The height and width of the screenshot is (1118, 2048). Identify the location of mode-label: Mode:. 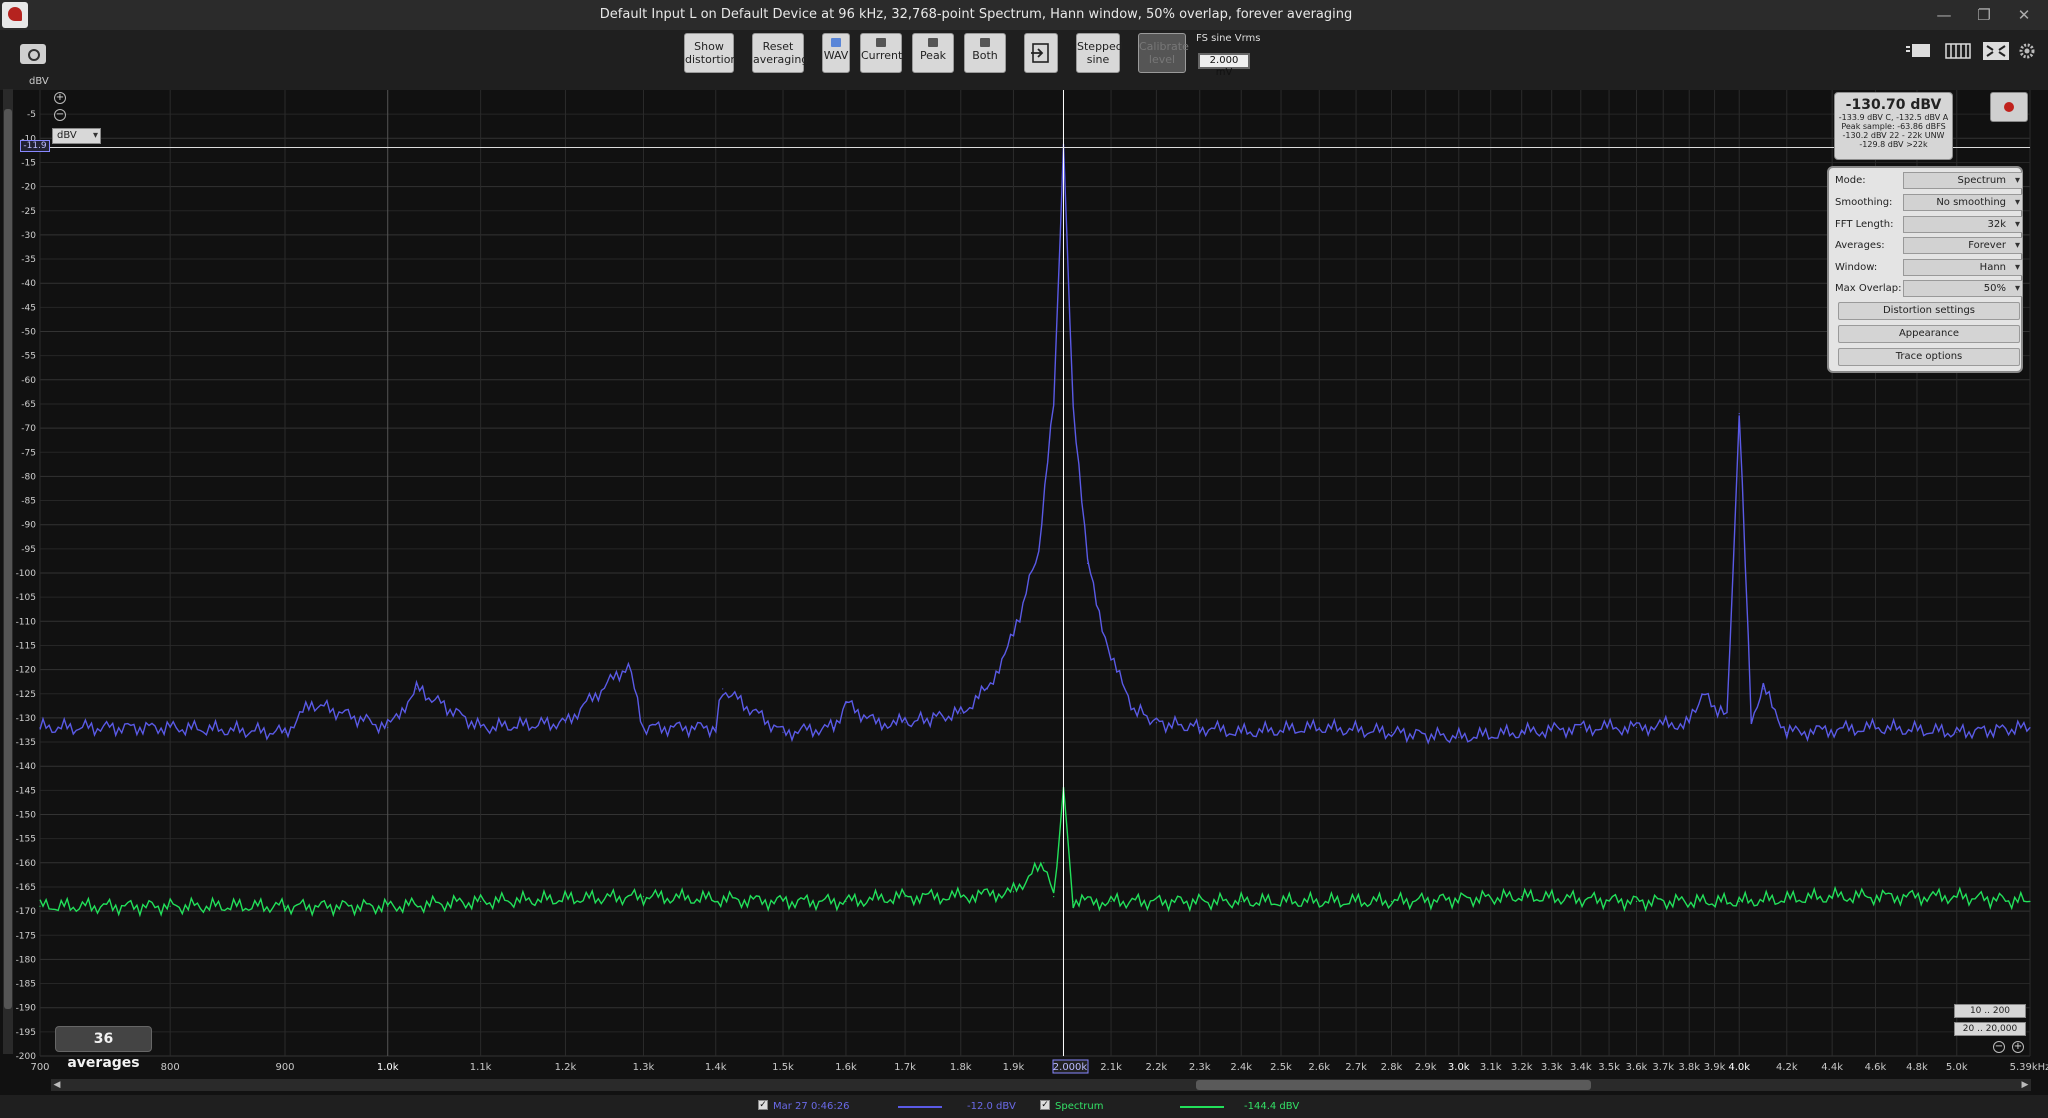
(1850, 180).